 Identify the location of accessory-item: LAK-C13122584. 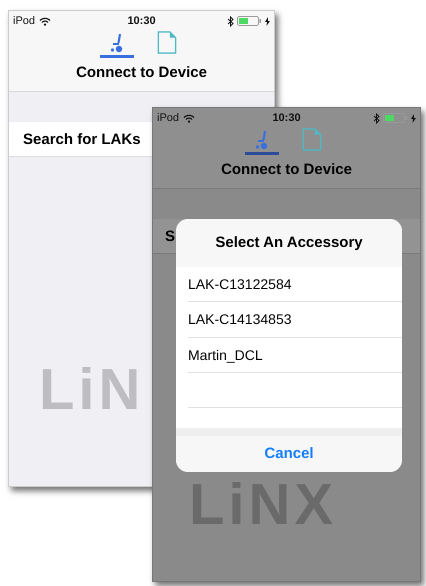
(295, 284).